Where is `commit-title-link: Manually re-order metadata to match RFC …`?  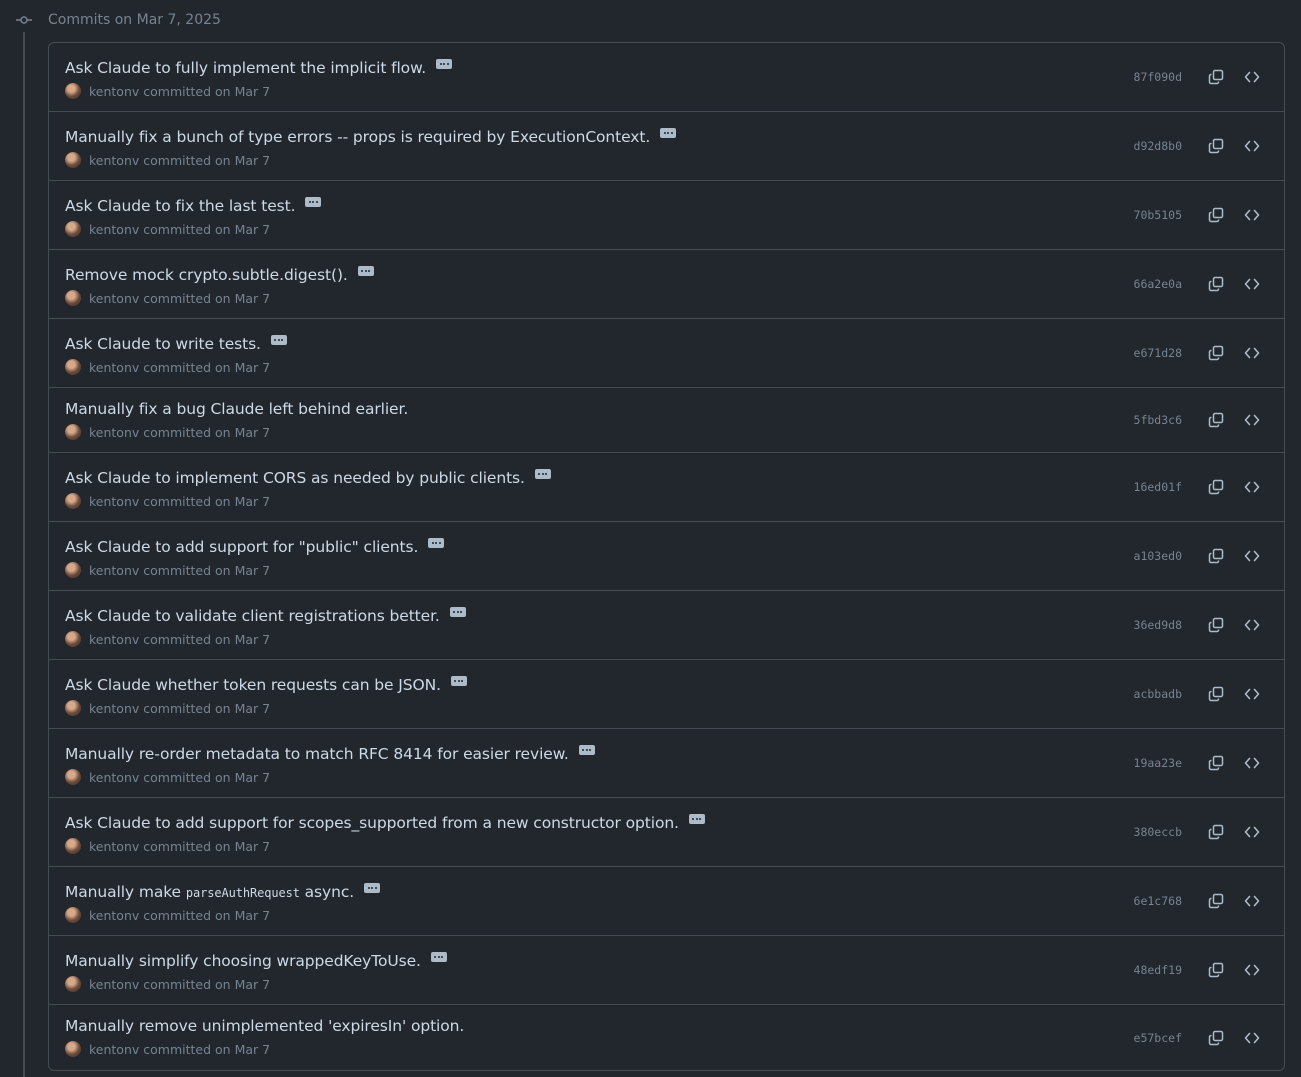 commit-title-link: Manually re-order metadata to match RFC … is located at coordinates (317, 754).